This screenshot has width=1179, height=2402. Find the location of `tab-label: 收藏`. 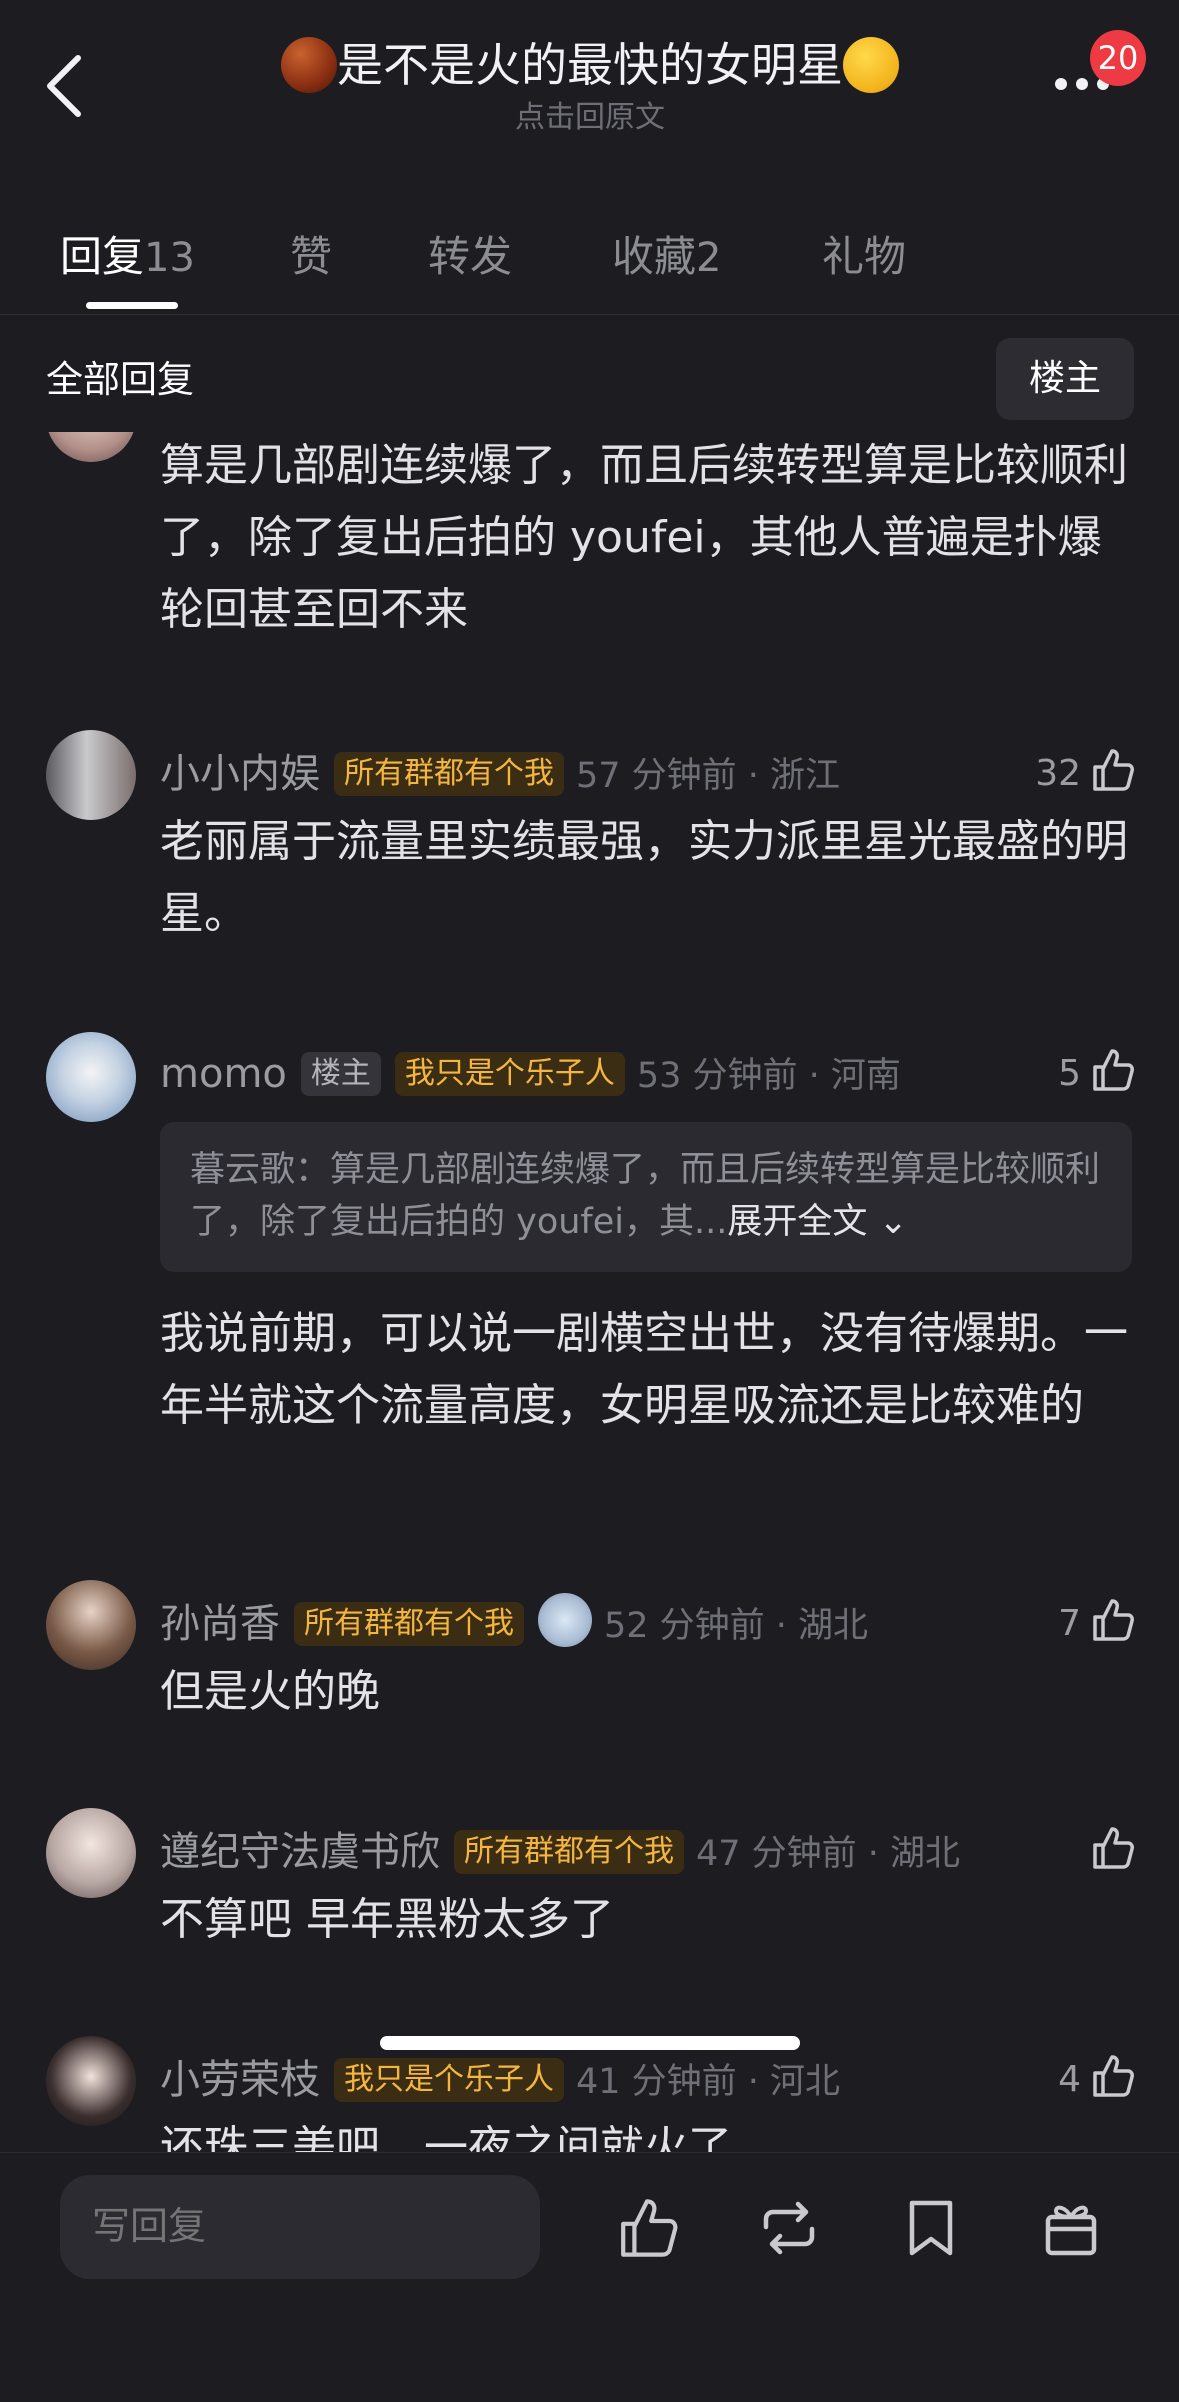

tab-label: 收藏 is located at coordinates (654, 256).